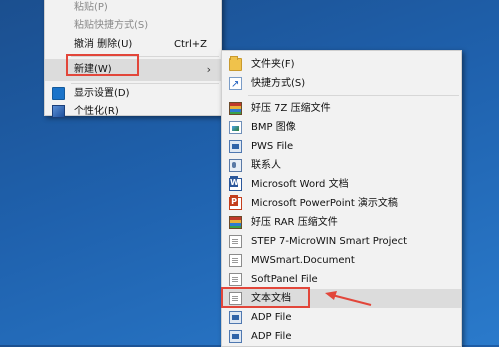  Describe the element at coordinates (272, 146) in the screenshot. I see `pws-label: PWS File` at that location.